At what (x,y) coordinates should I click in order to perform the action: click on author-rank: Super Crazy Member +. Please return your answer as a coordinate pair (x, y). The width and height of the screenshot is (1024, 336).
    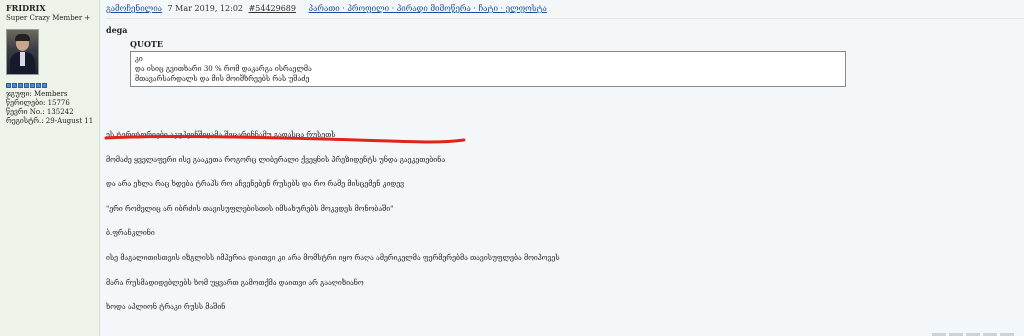
    Looking at the image, I should click on (48, 18).